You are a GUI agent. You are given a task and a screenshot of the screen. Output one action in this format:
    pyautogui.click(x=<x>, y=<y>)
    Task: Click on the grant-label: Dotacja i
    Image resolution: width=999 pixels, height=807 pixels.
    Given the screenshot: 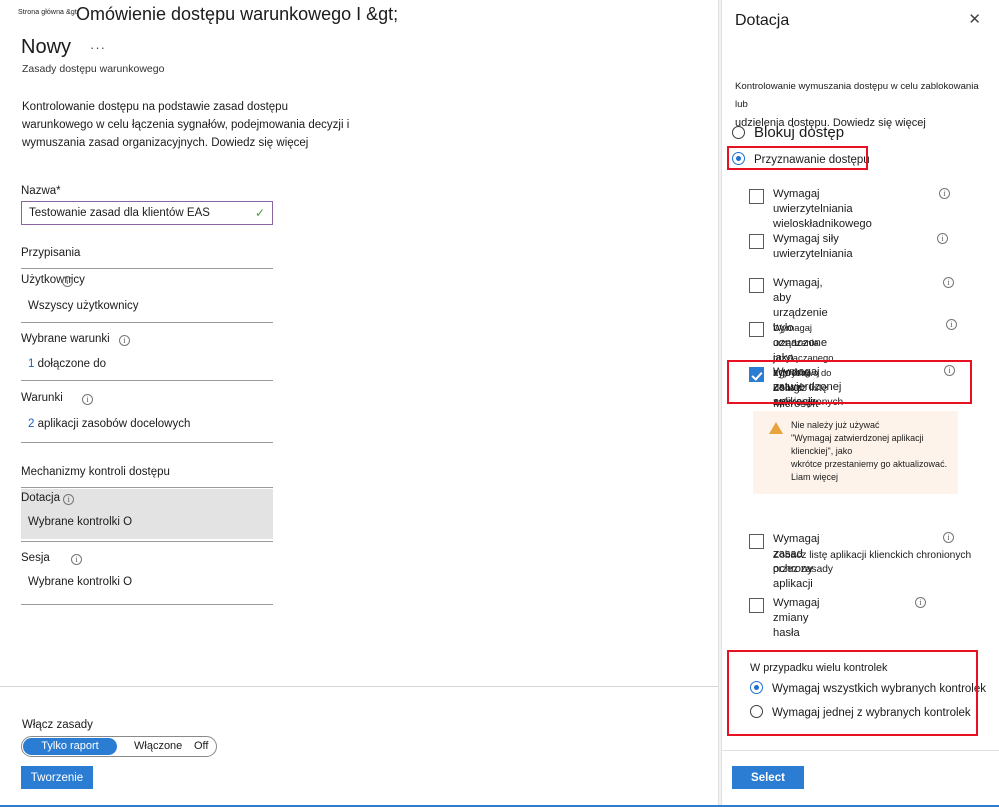 What is the action you would take?
    pyautogui.click(x=48, y=498)
    